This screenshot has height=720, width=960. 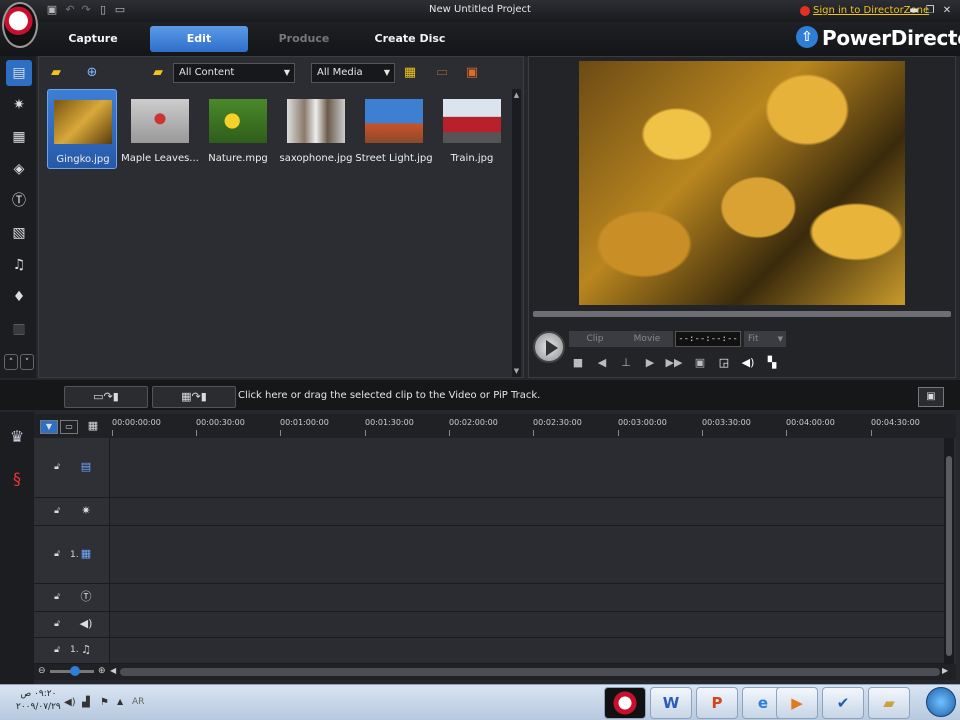 I want to click on start-button, so click(x=941, y=702).